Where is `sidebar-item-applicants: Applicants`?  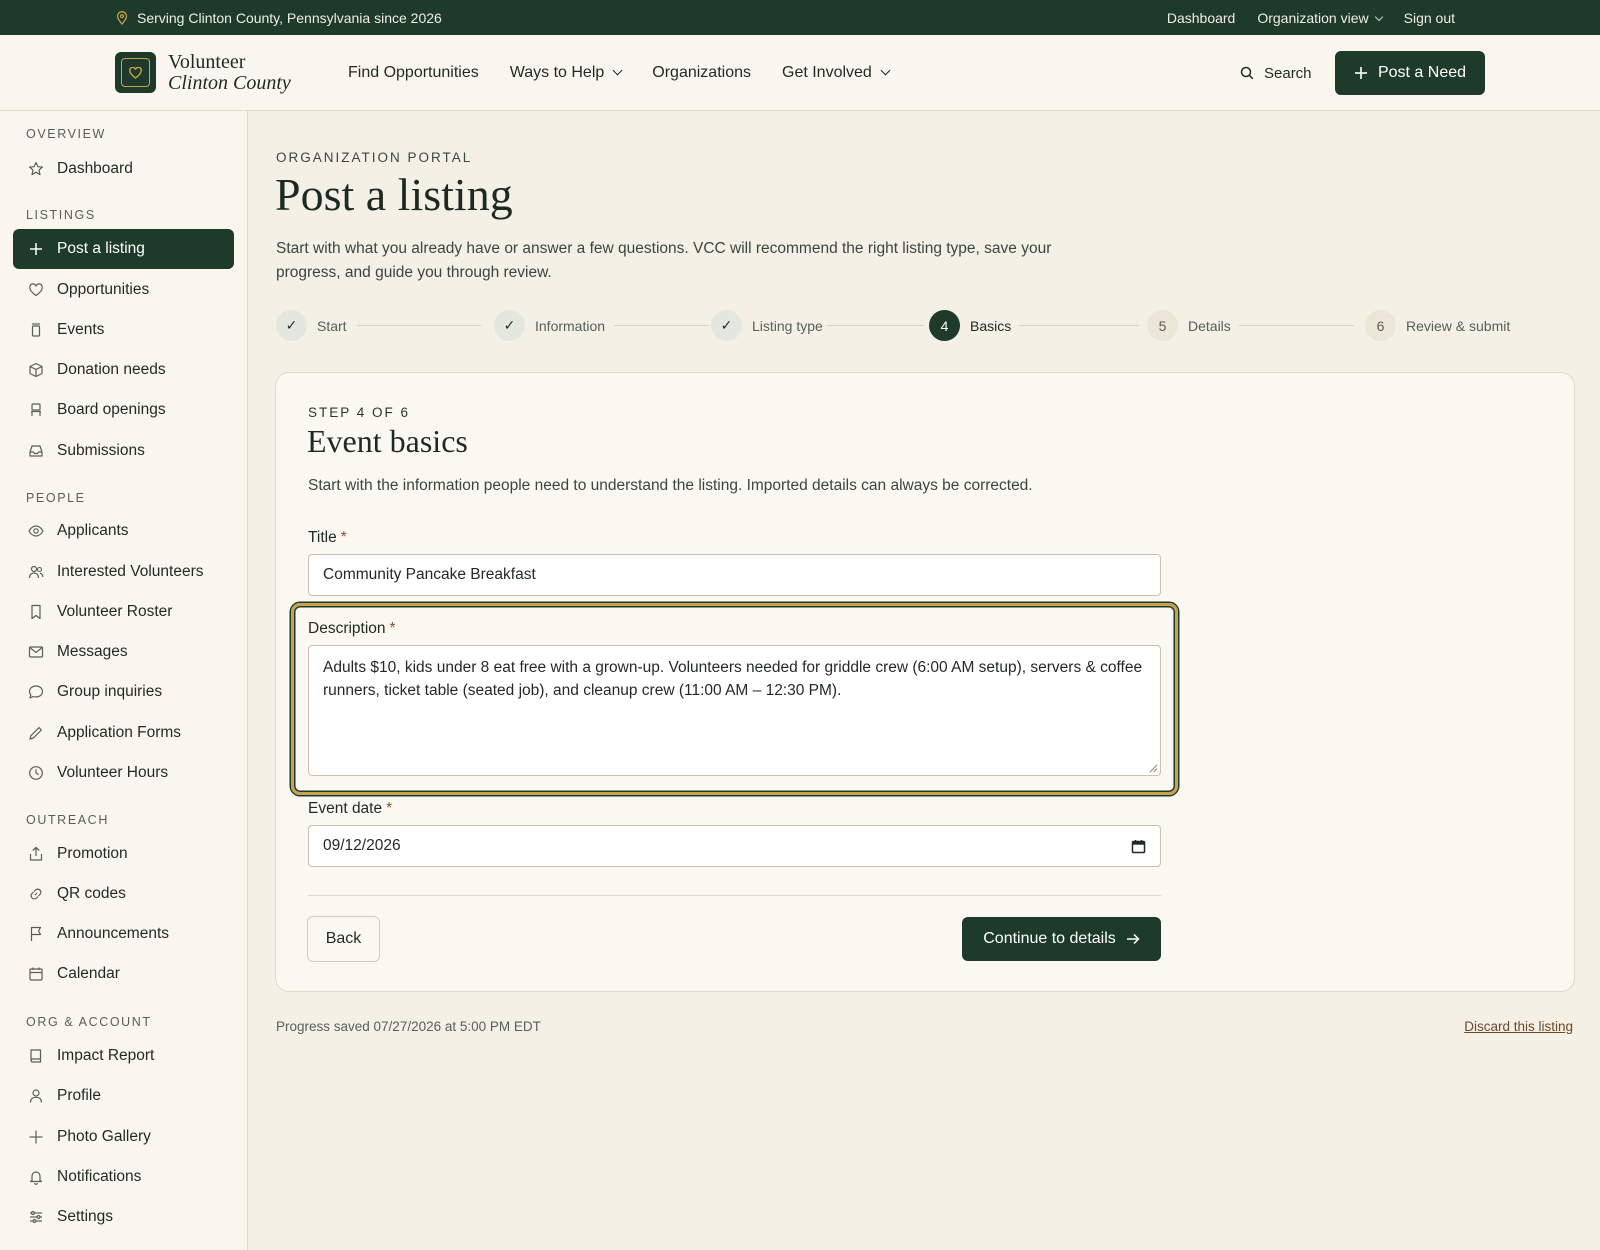 sidebar-item-applicants: Applicants is located at coordinates (123, 531).